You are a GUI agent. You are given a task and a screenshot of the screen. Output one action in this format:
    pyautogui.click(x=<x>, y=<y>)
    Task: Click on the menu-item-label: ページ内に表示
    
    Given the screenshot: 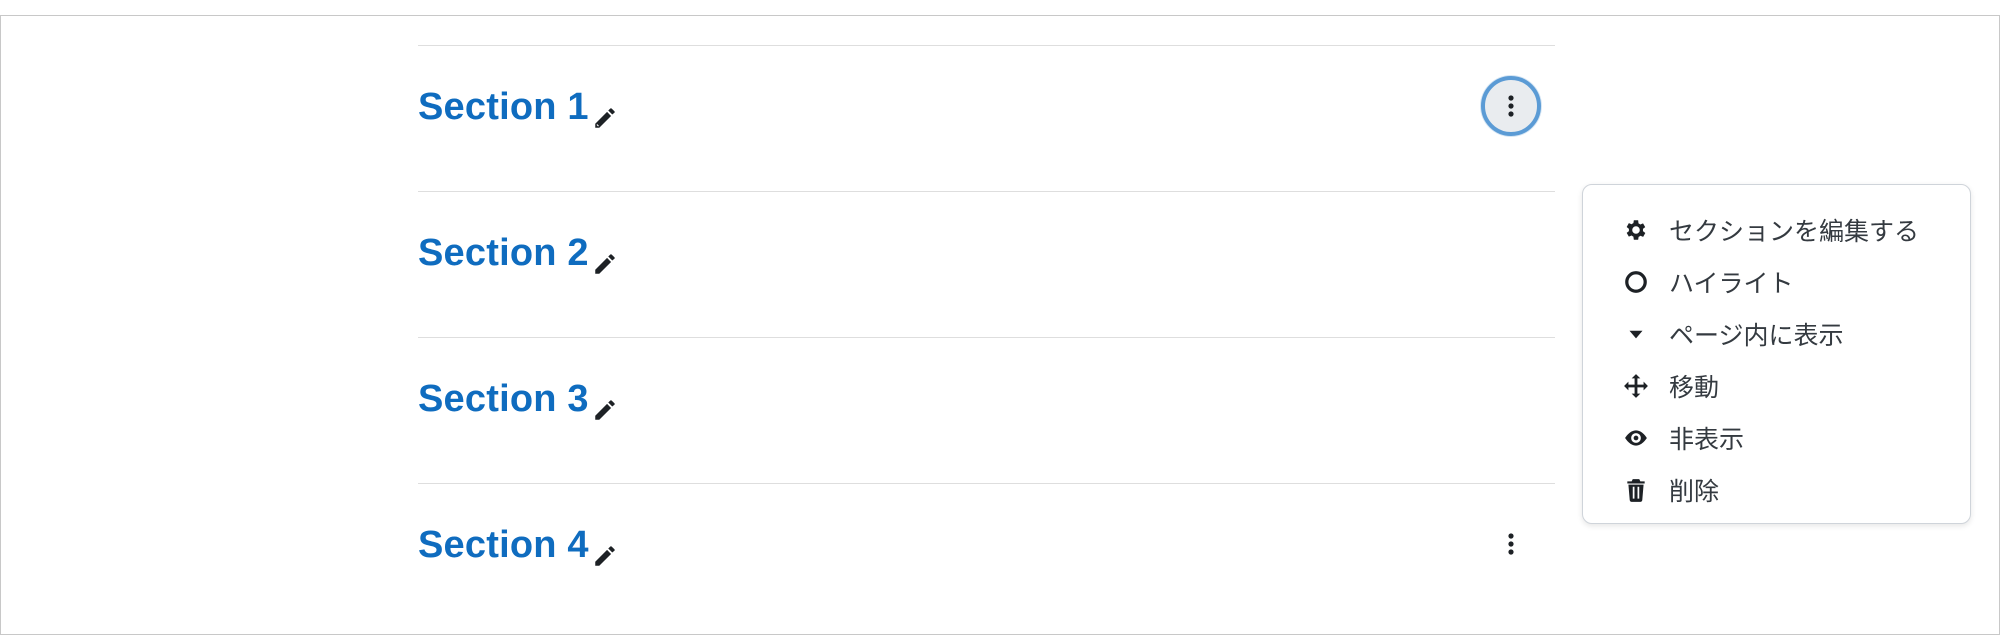 What is the action you would take?
    pyautogui.click(x=1756, y=335)
    